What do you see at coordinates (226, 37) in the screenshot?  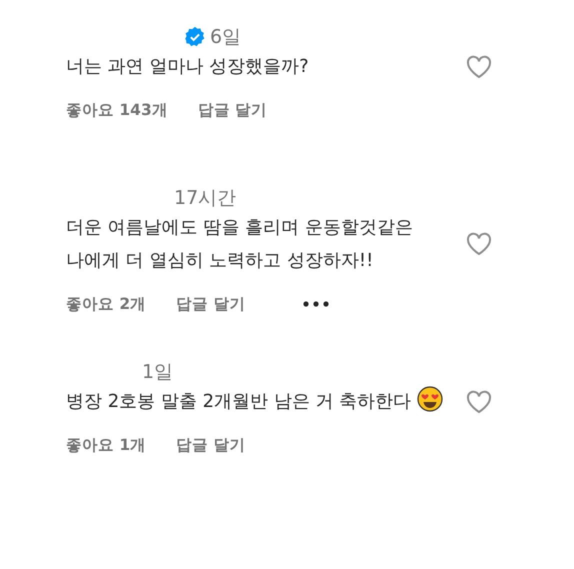 I see `comment-time: 6일` at bounding box center [226, 37].